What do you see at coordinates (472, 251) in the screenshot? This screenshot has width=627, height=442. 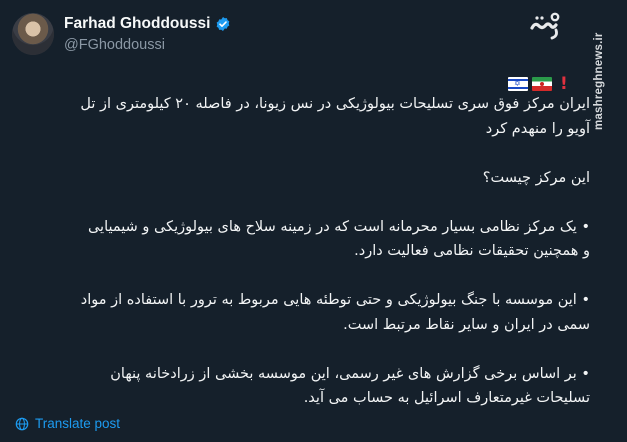 I see `post-line: و همچنین تحقیقات نظامی فعالیت دارد.` at bounding box center [472, 251].